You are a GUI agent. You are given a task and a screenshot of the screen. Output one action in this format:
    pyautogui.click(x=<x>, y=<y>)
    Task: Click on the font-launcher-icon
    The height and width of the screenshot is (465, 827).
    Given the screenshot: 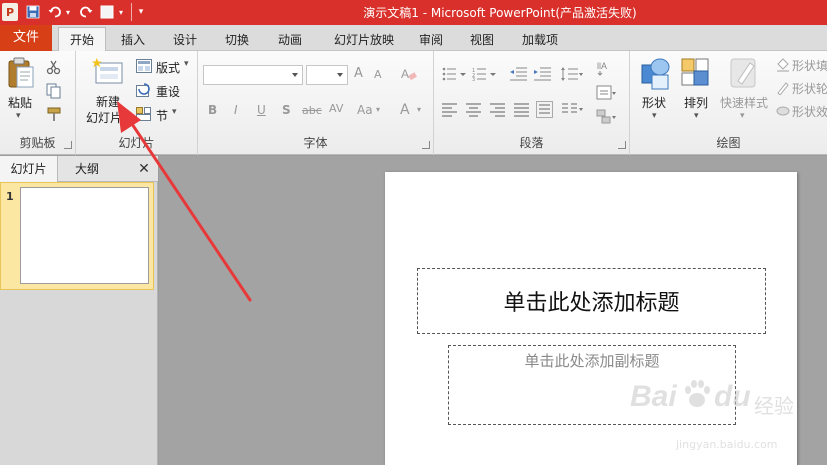 What is the action you would take?
    pyautogui.click(x=426, y=145)
    